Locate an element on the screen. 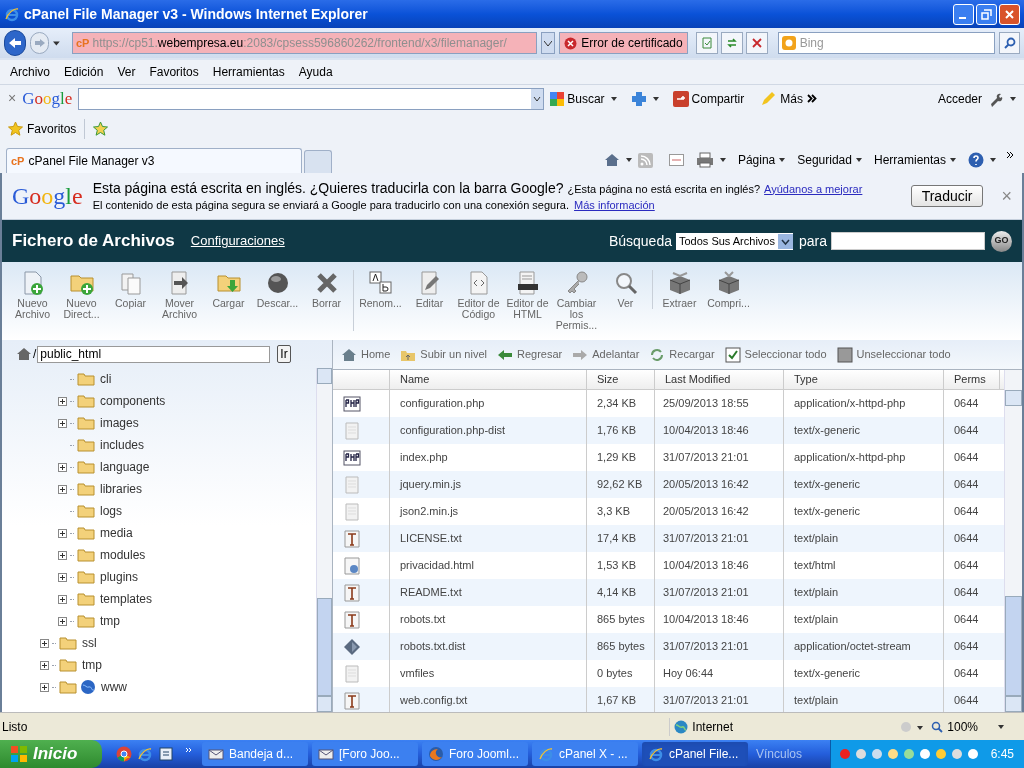 This screenshot has height=768, width=1024. folder-name: ssl is located at coordinates (89, 643).